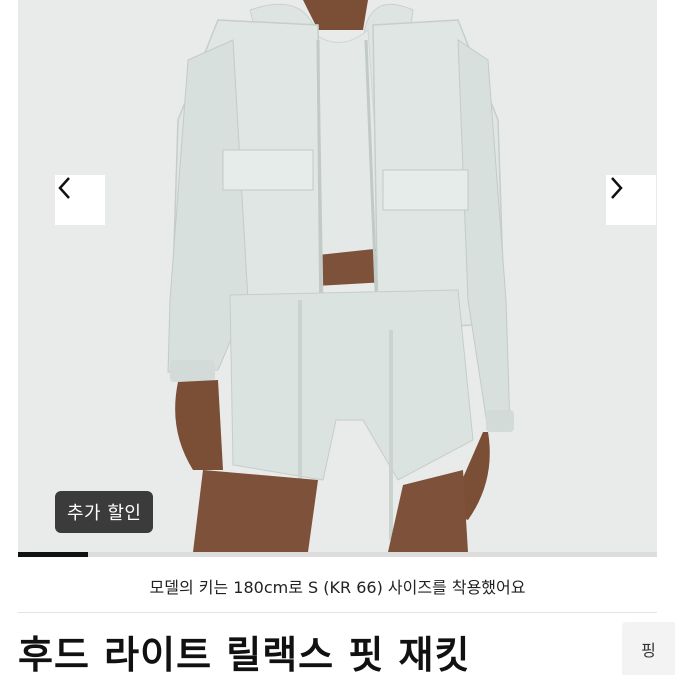  Describe the element at coordinates (337, 587) in the screenshot. I see `model-size-caption: 모델의 키는 180cm로 S (KR 66) 사이즈를 착용했어요` at that location.